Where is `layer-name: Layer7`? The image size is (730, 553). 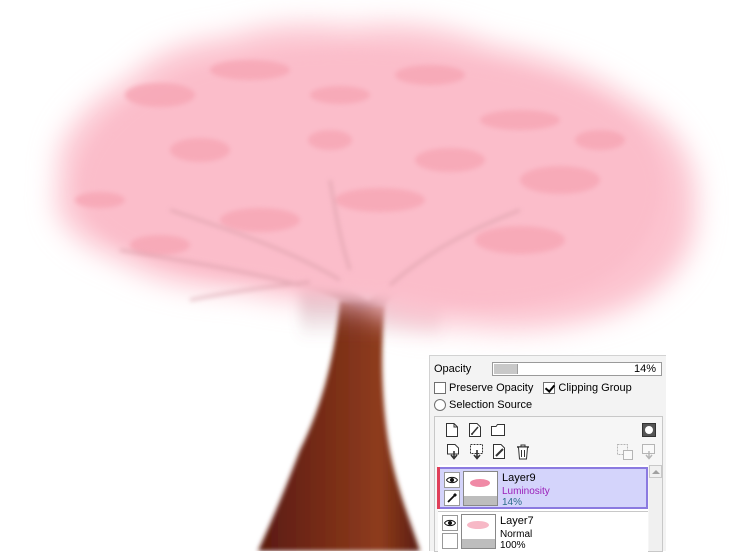
layer-name: Layer7 is located at coordinates (517, 521).